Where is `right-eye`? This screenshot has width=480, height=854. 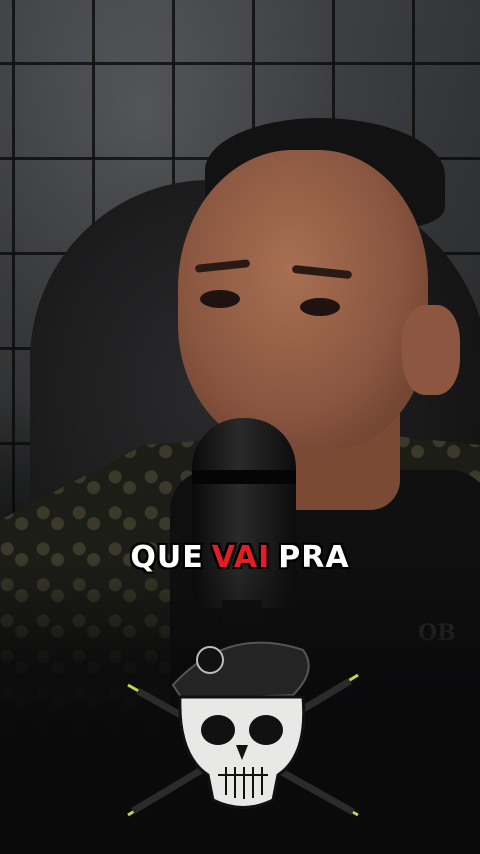
right-eye is located at coordinates (320, 307).